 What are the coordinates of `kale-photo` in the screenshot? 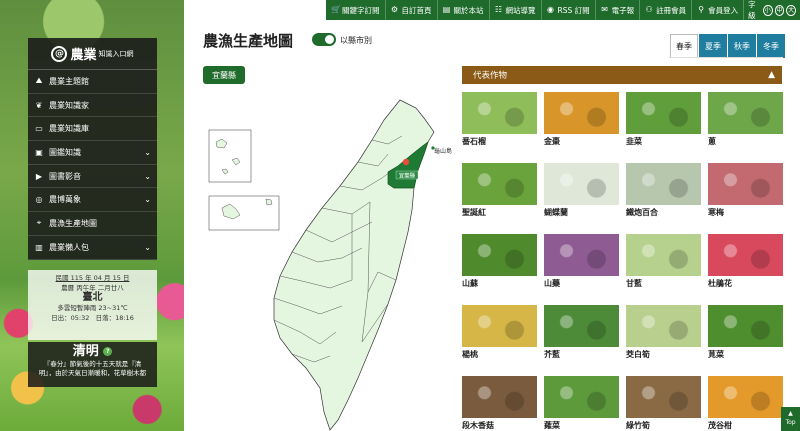 It's located at (581, 326).